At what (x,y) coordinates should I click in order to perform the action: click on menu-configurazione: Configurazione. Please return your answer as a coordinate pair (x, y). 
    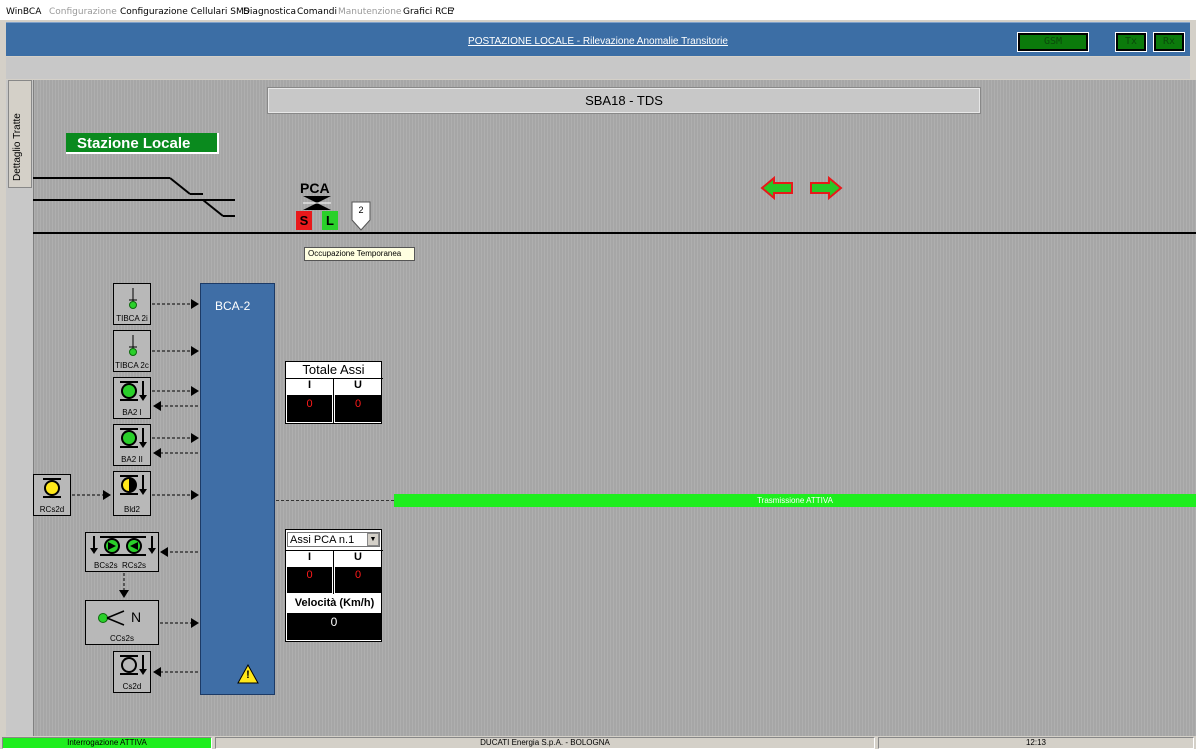
    Looking at the image, I should click on (83, 12).